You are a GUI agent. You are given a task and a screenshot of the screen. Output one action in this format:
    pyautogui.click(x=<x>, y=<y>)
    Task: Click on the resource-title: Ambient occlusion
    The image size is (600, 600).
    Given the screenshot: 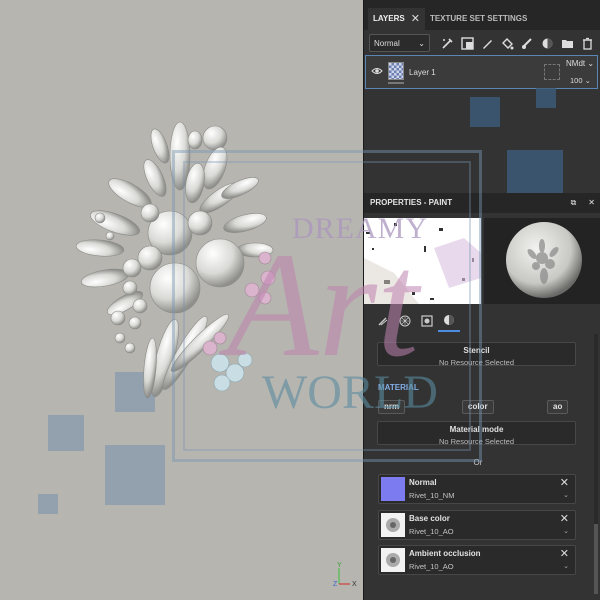 What is the action you would take?
    pyautogui.click(x=445, y=553)
    